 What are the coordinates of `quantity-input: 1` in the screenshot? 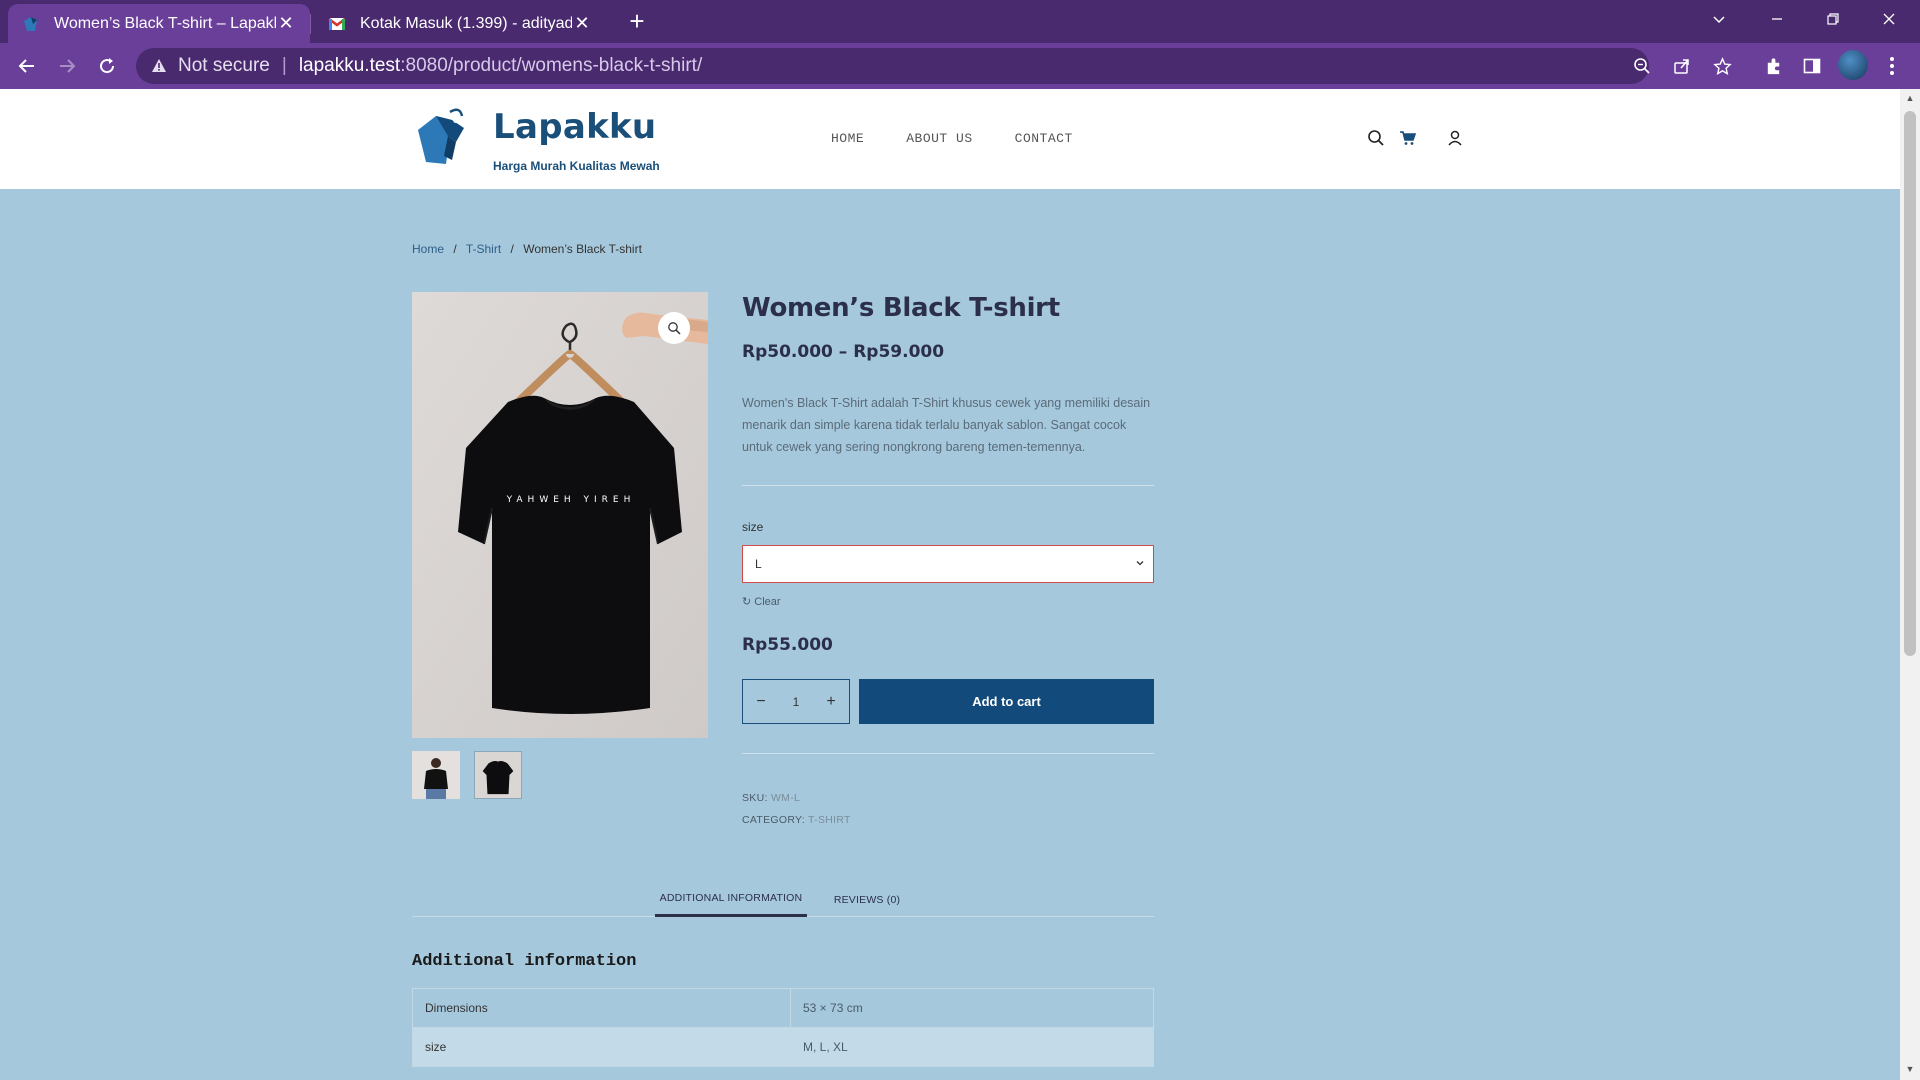 It's located at (796, 702).